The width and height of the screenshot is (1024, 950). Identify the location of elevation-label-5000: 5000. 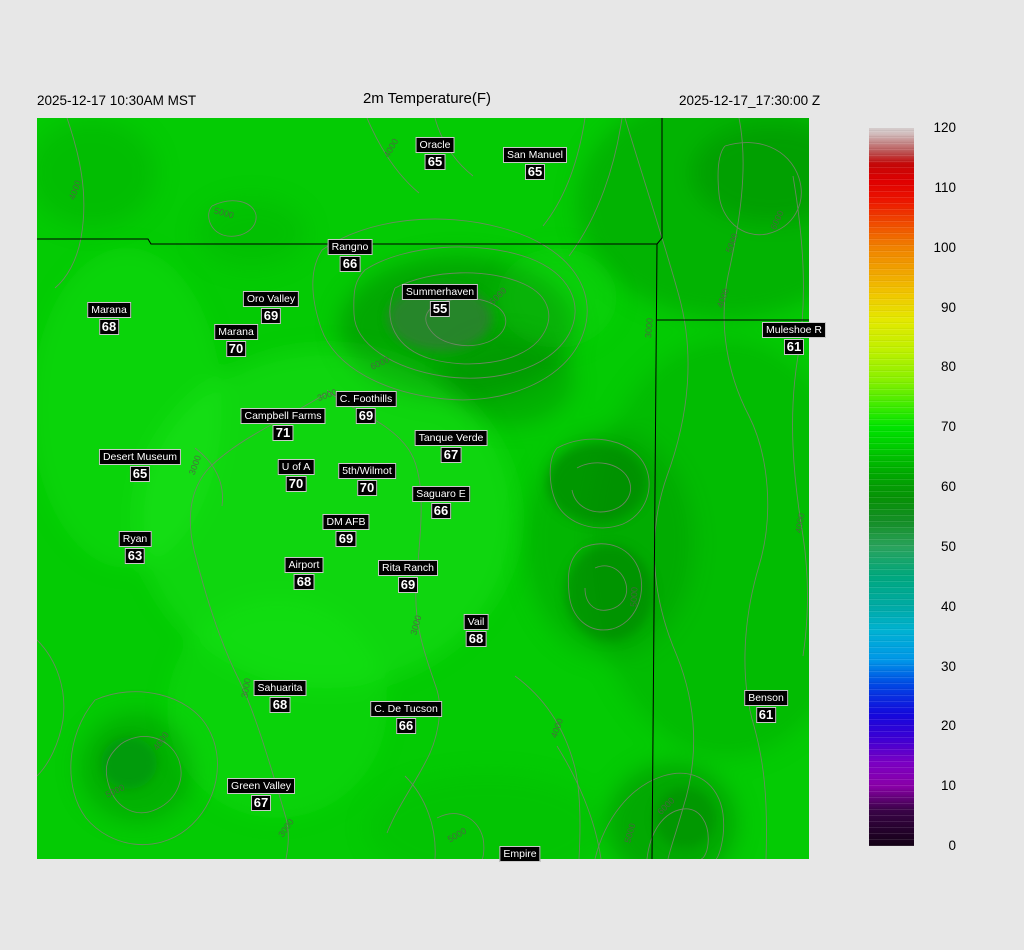
(634, 597).